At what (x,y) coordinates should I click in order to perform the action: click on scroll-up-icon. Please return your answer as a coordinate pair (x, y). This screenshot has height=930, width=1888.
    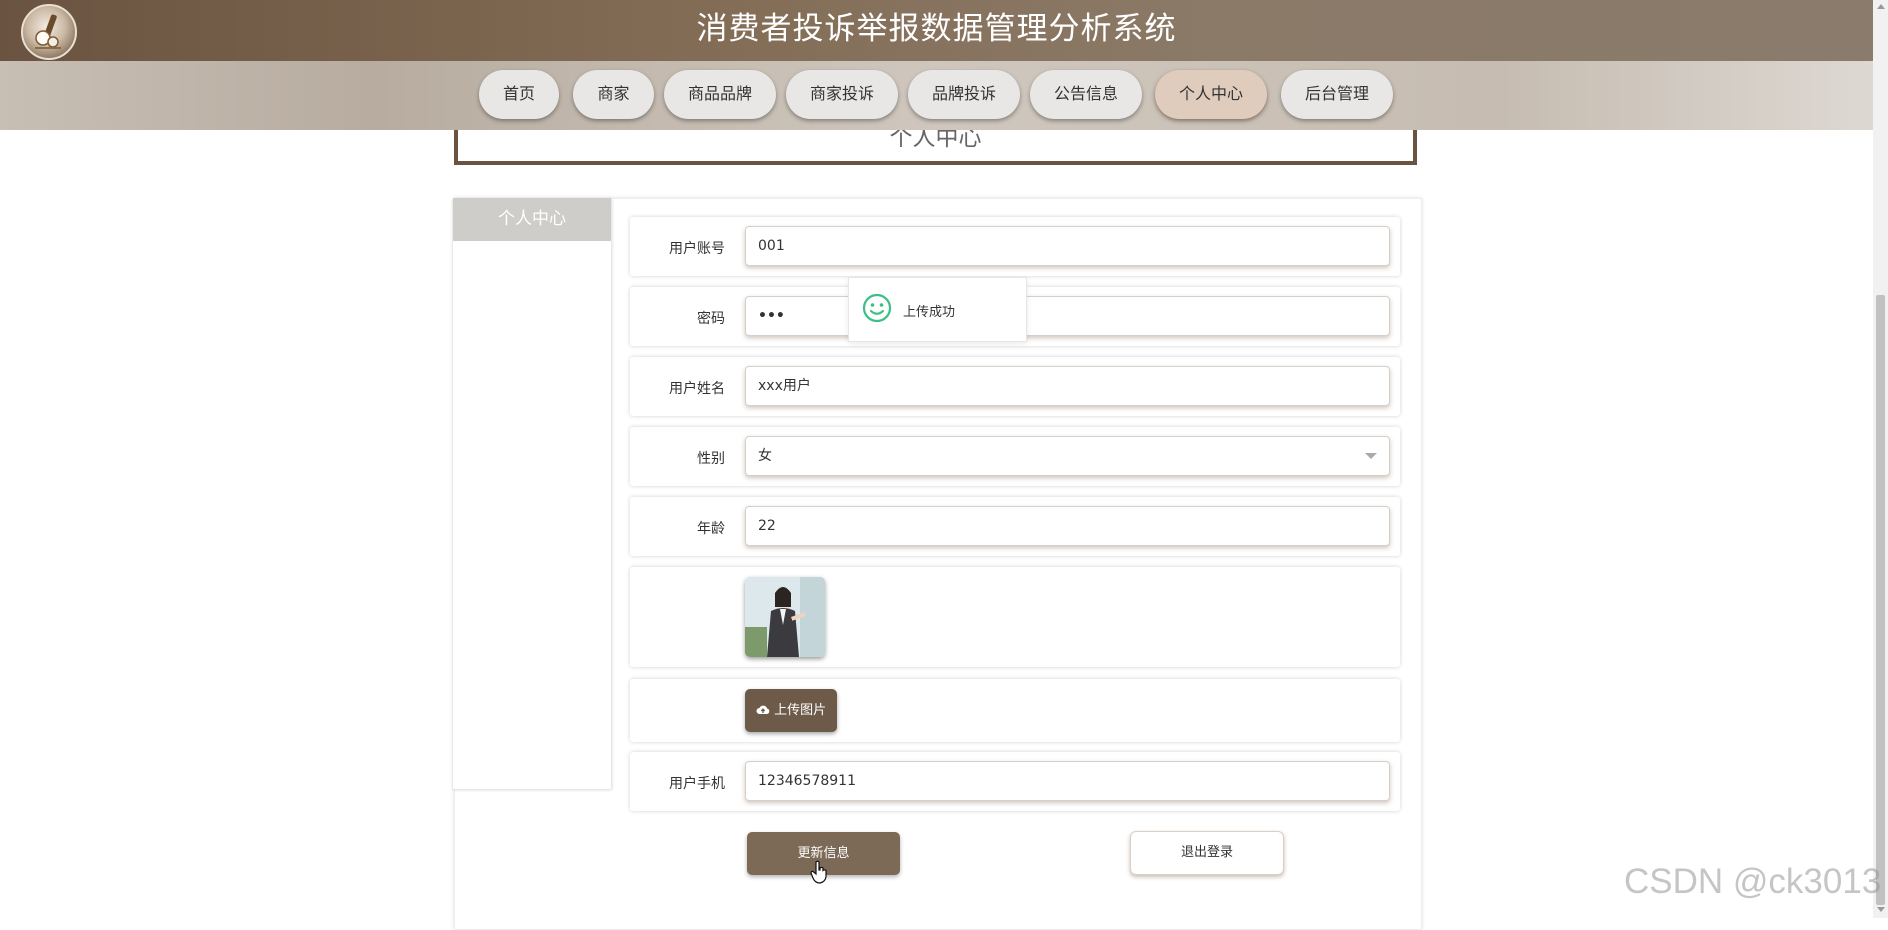
    Looking at the image, I should click on (1881, 6).